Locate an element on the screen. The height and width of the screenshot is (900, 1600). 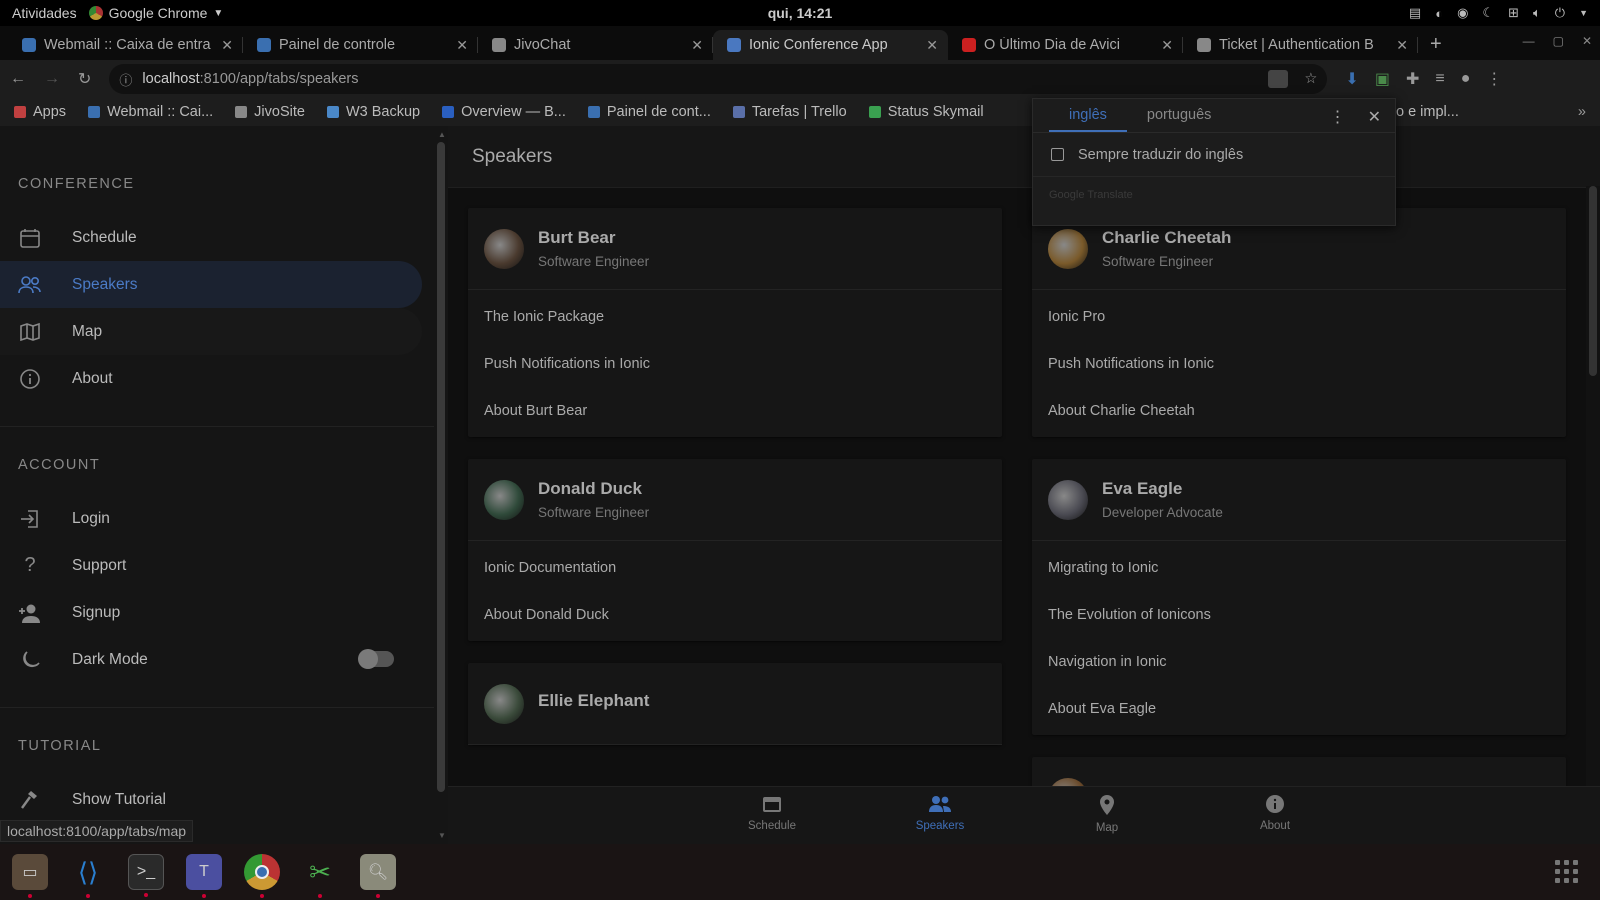
back-icon: ← is located at coordinates (18, 79).